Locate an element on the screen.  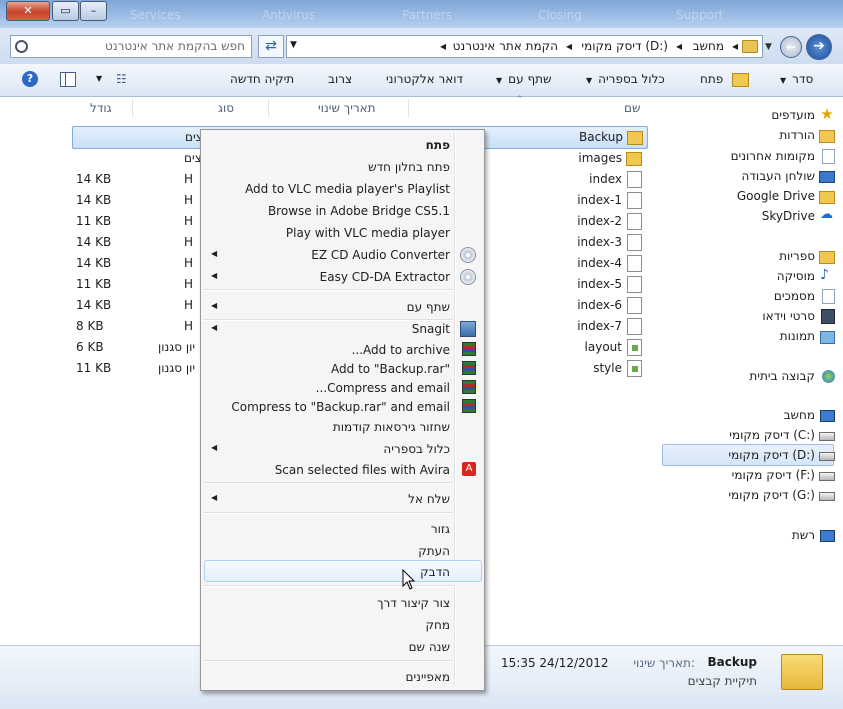
menu-item-add-backup-rar: Add to "Backup.rar" is located at coordinates (342, 368).